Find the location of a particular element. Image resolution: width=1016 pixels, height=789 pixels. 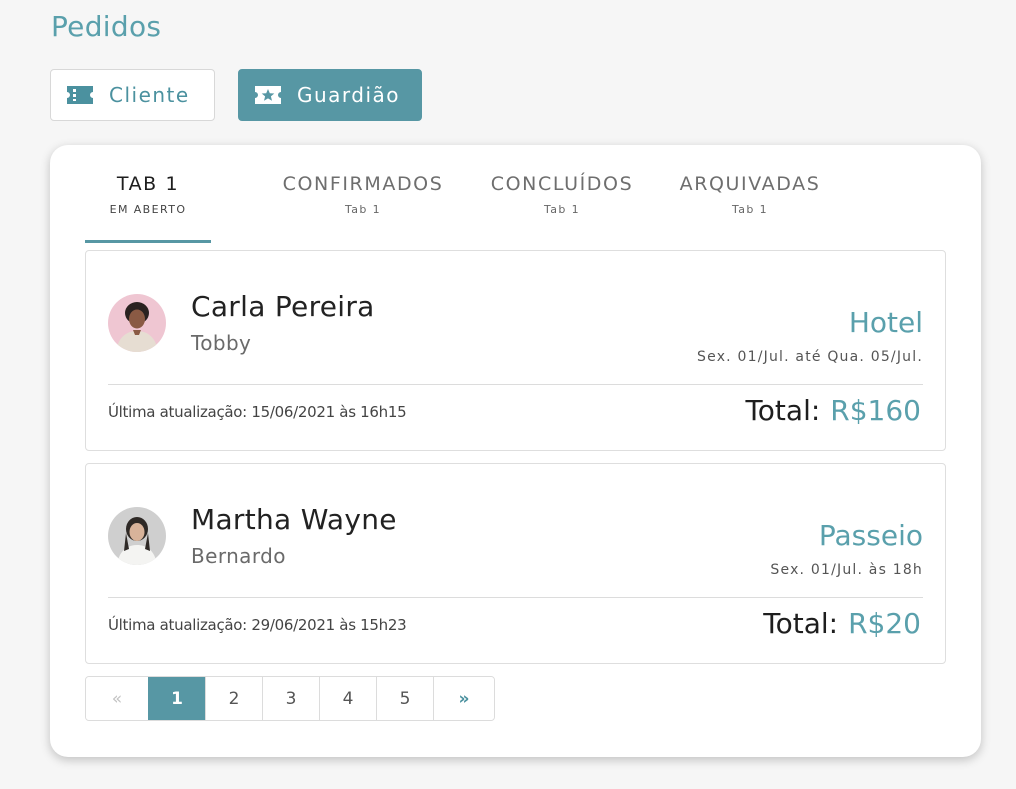

guardian-role-button: Guardião is located at coordinates (330, 95).